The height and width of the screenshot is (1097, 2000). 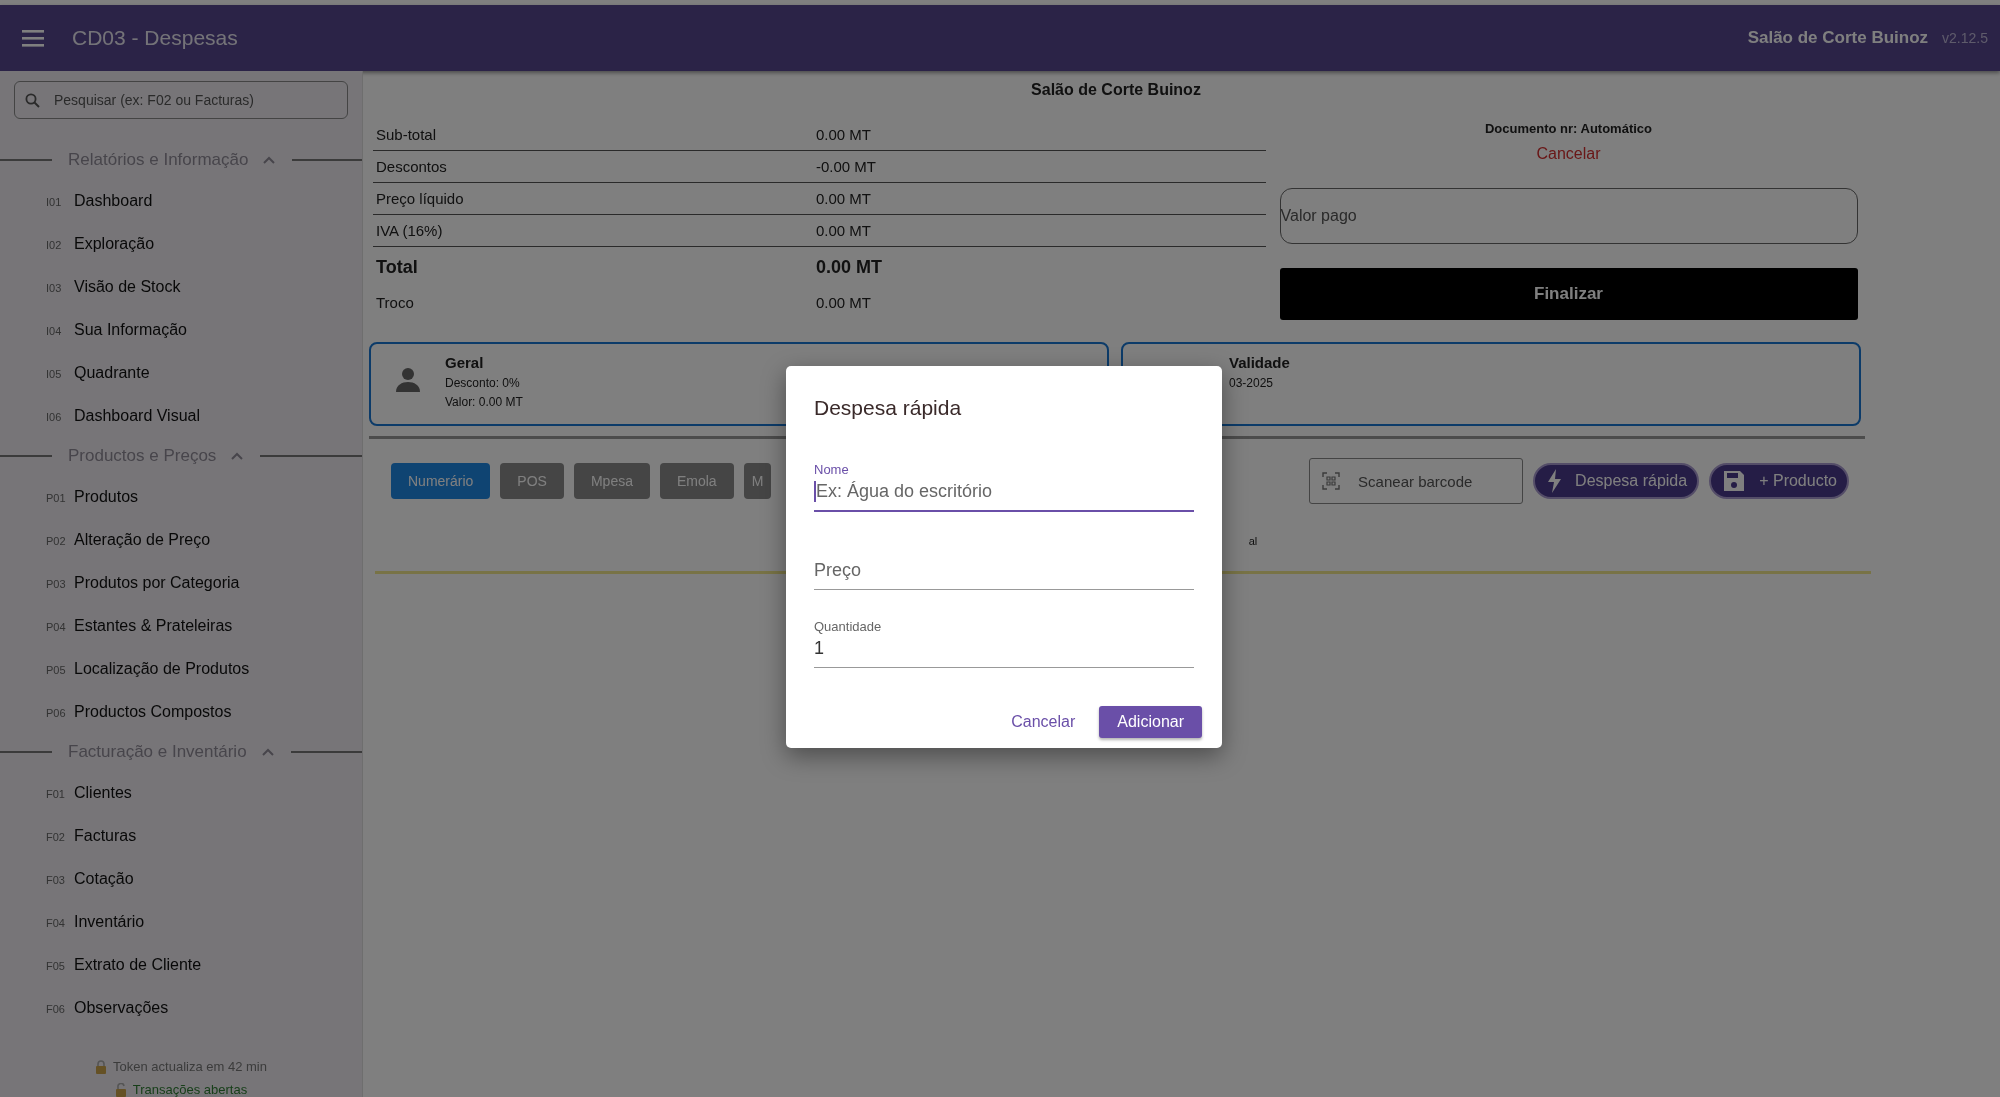 I want to click on nav-item: F03 Cotação, so click(x=181, y=879).